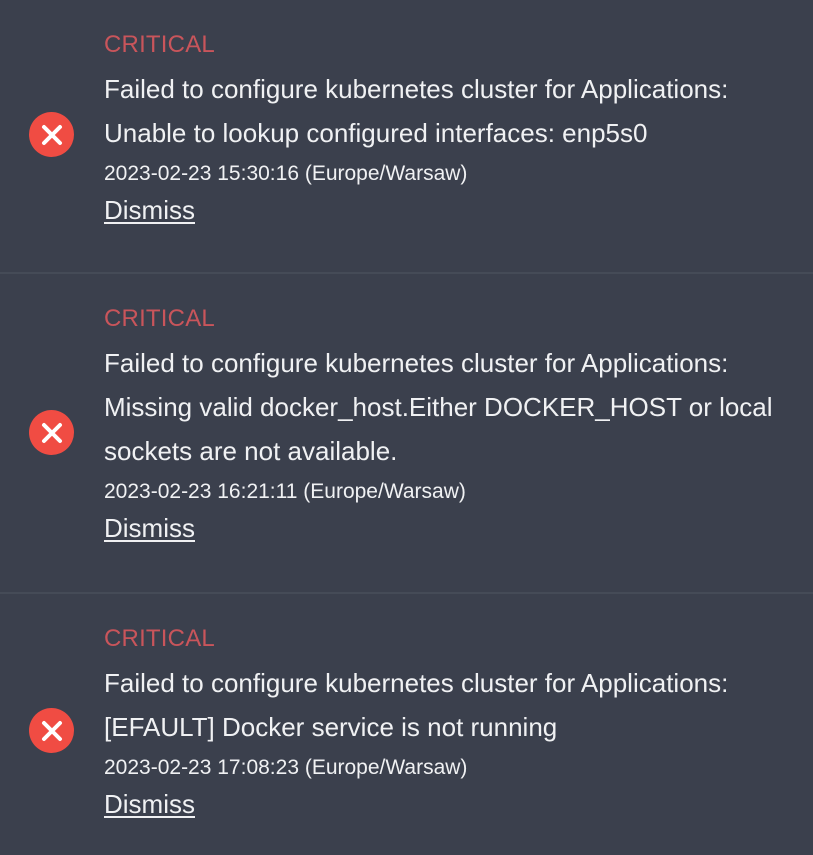 The height and width of the screenshot is (855, 813). I want to click on alert-datetime: 2023-02-23 17:08:23 (Europe/Warsaw), so click(286, 767).